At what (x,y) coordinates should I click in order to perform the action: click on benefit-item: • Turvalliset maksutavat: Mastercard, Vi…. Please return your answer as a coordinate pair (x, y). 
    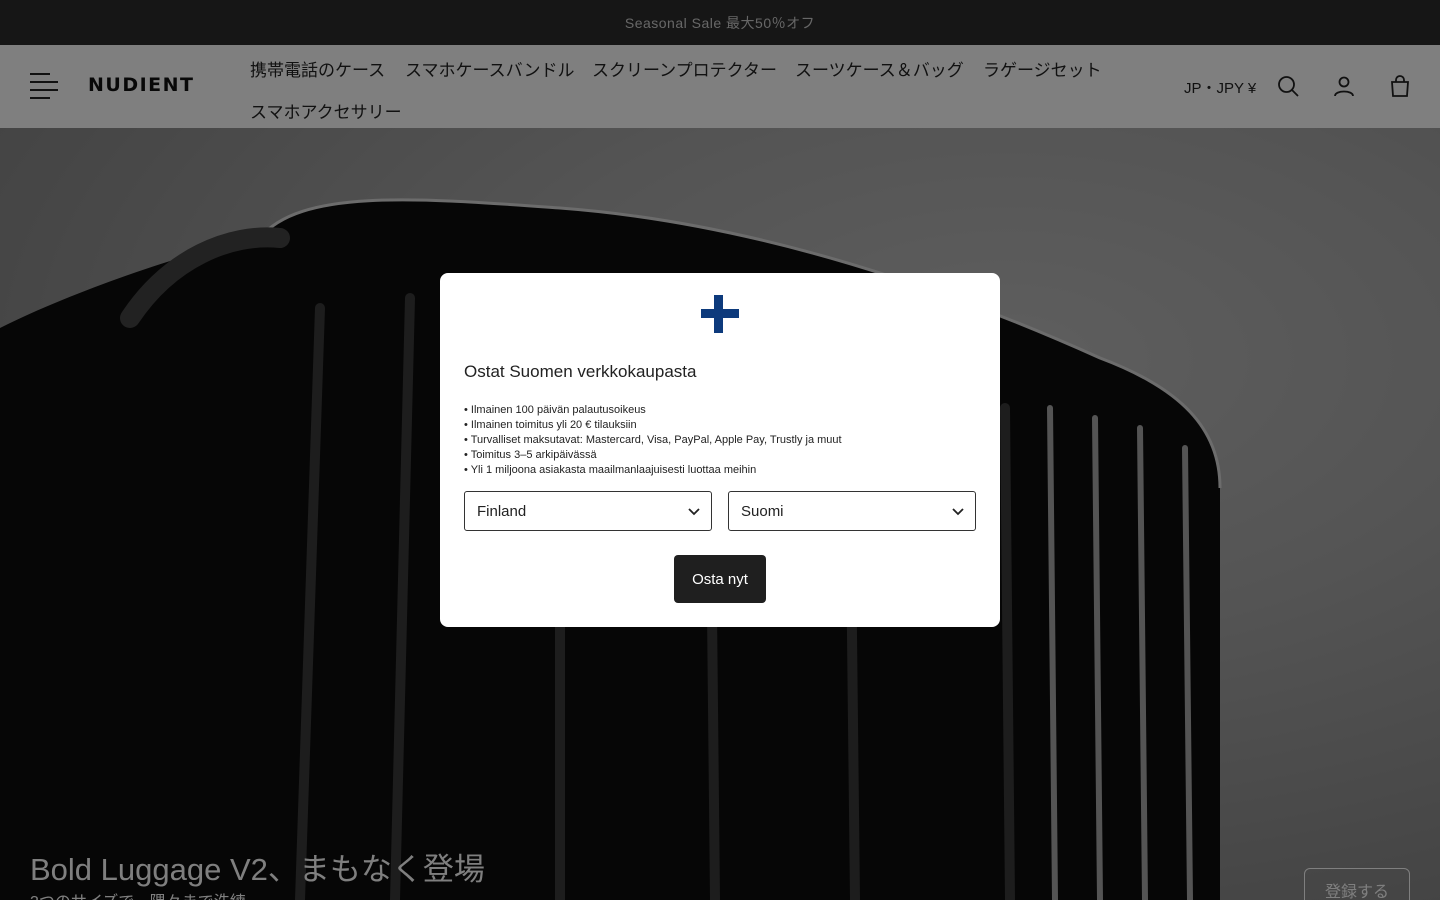
    Looking at the image, I should click on (653, 440).